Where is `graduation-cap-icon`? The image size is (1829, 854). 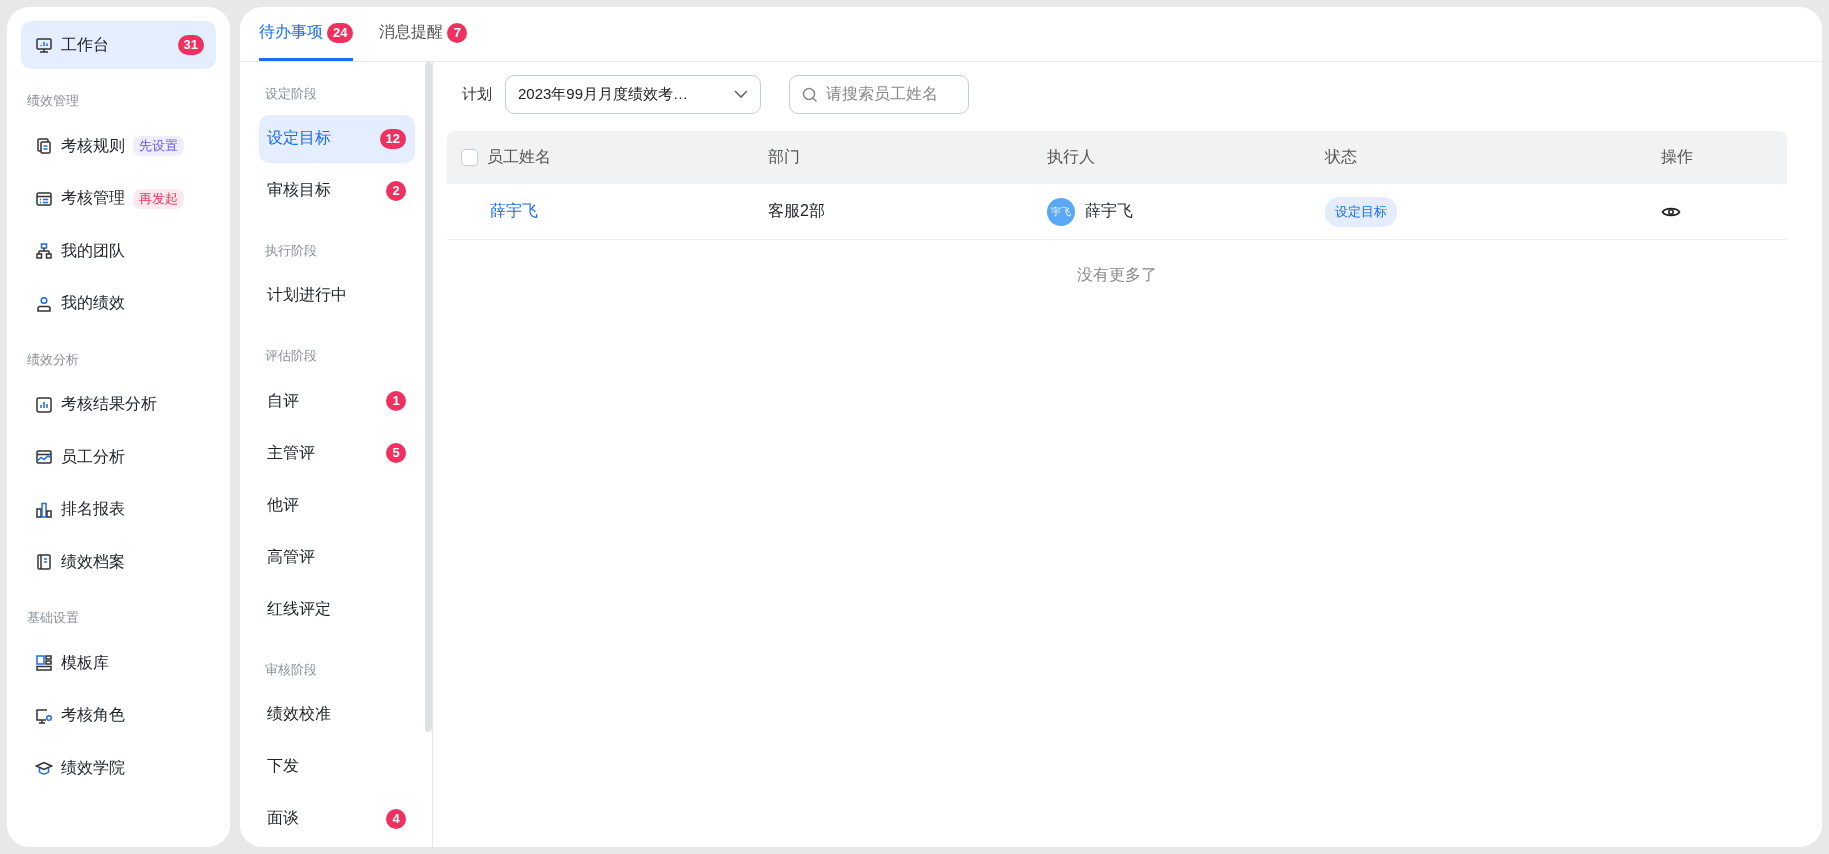 graduation-cap-icon is located at coordinates (44, 768).